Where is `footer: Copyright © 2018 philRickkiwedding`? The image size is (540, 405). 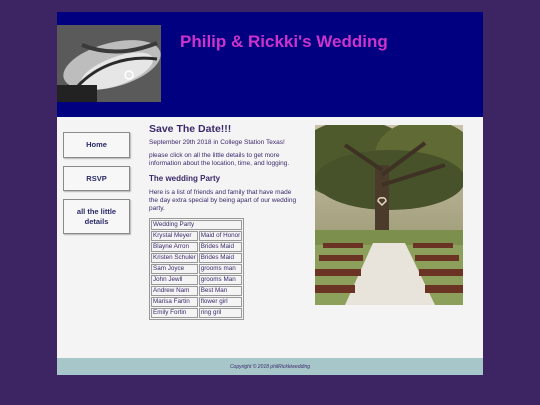 footer: Copyright © 2018 philRickkiwedding is located at coordinates (270, 366).